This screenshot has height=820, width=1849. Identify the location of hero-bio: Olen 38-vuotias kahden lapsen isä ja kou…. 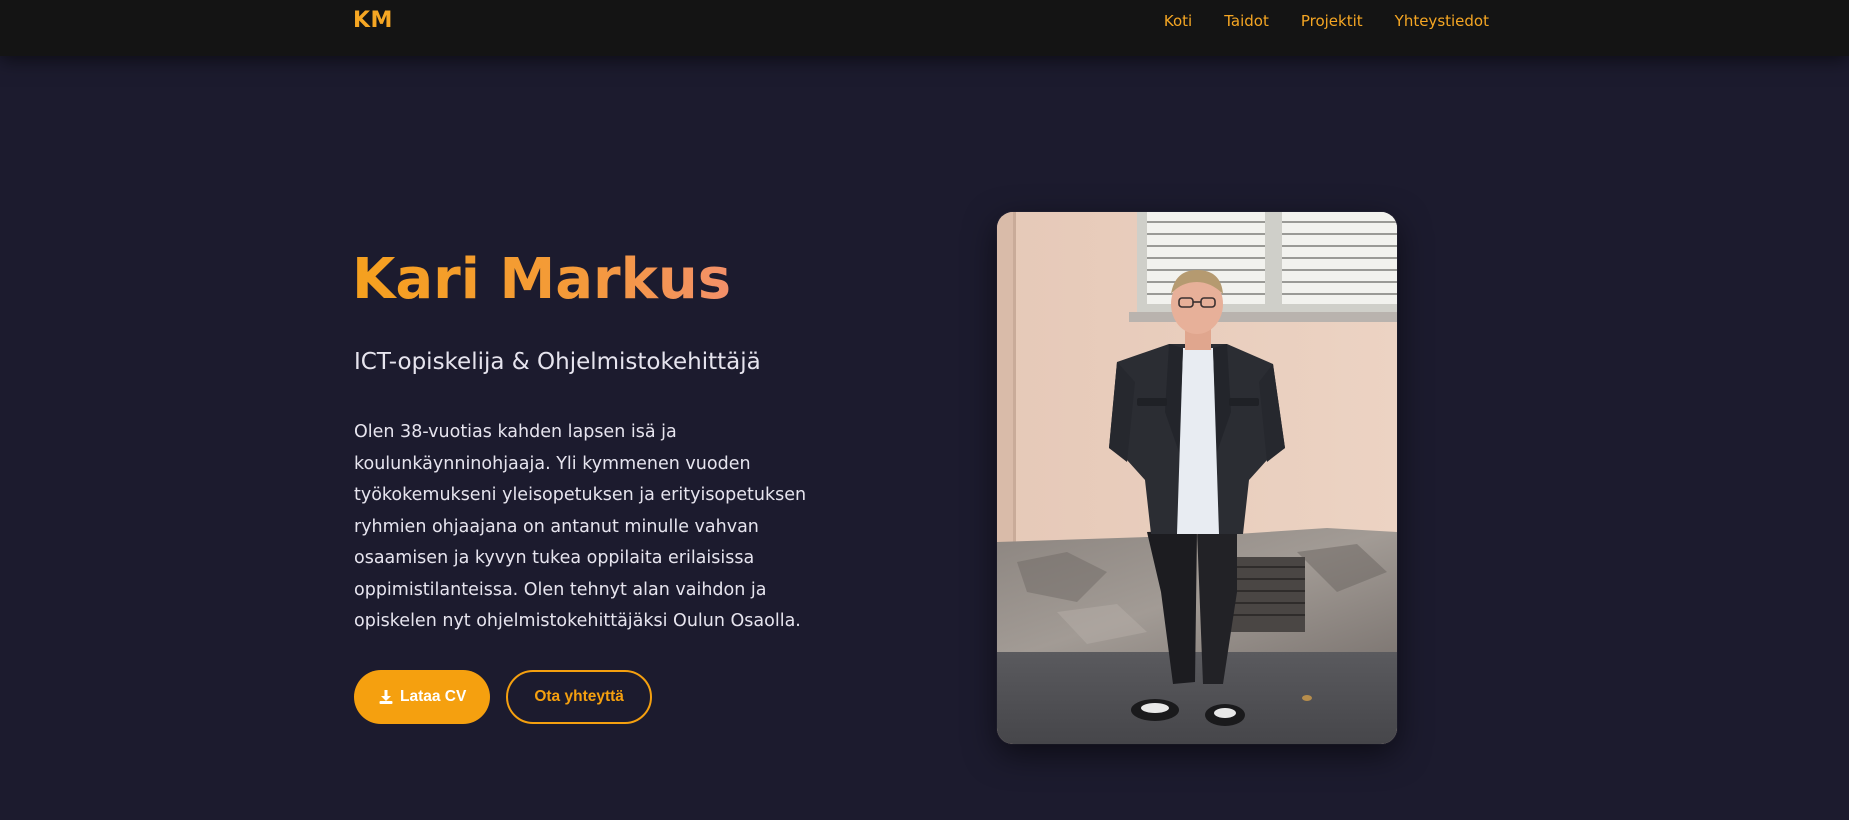
(580, 526).